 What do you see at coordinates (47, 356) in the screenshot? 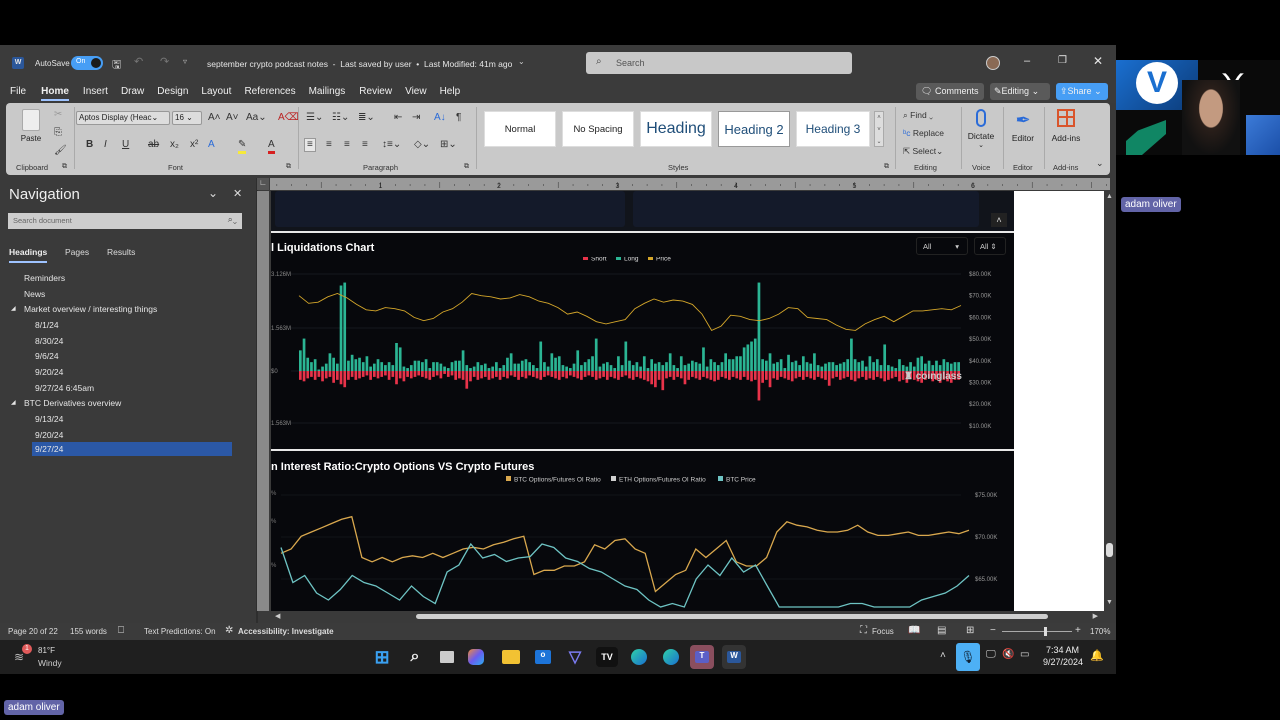
I see `nav-subheading-item: 9/6/24` at bounding box center [47, 356].